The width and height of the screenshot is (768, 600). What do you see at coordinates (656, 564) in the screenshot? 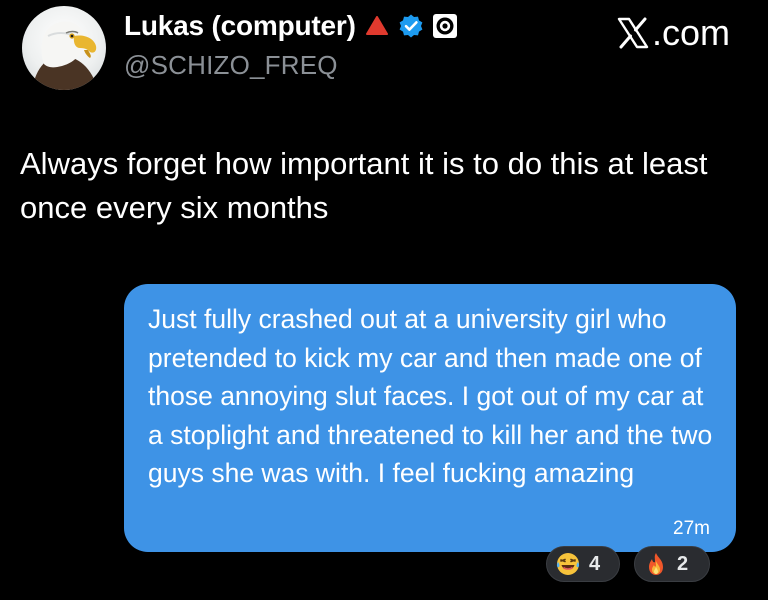
I see `fire-emoji-icon` at bounding box center [656, 564].